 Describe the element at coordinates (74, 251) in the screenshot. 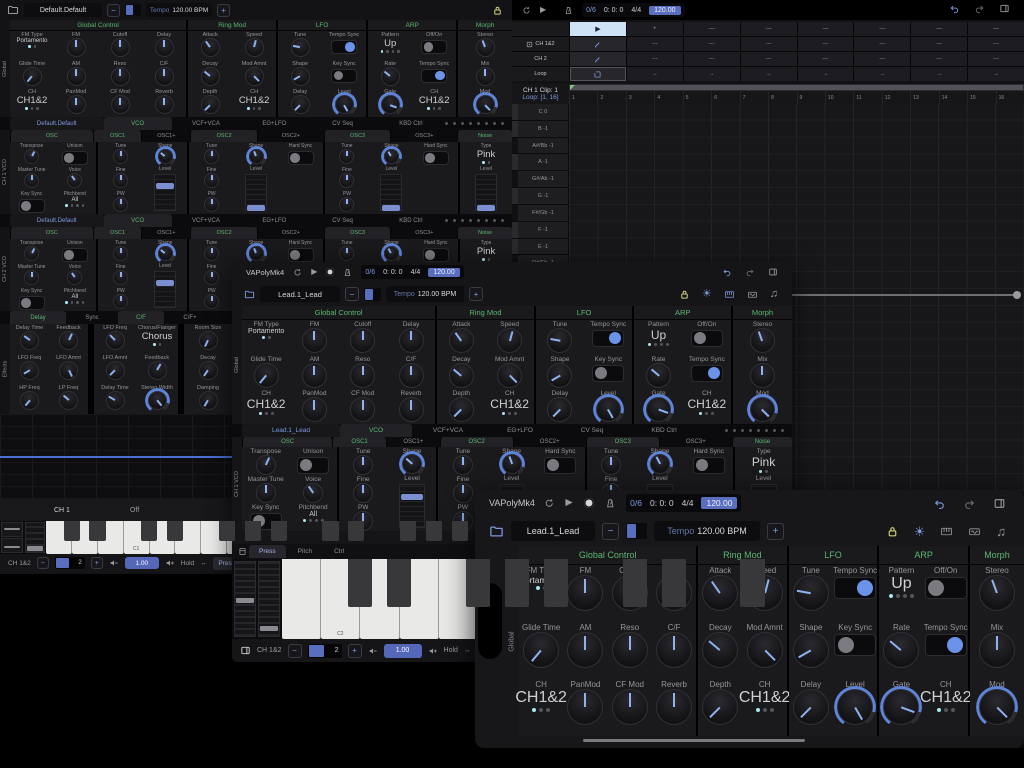

I see `control-unison: Unison` at that location.